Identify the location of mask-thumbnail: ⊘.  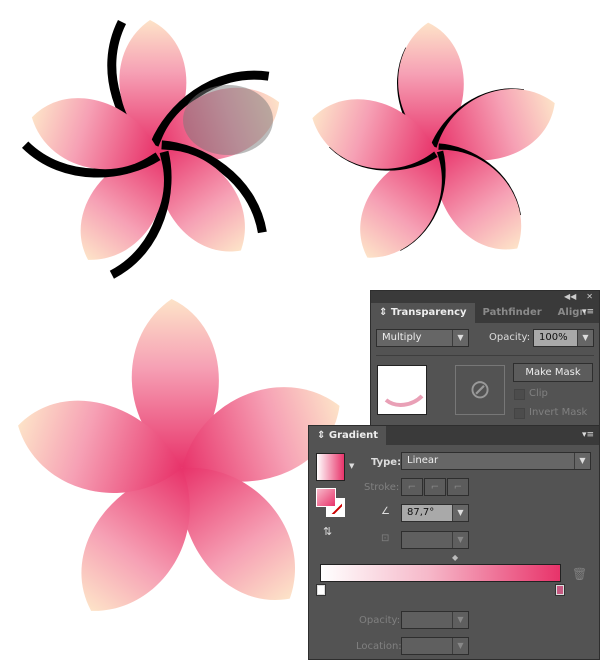
(480, 390).